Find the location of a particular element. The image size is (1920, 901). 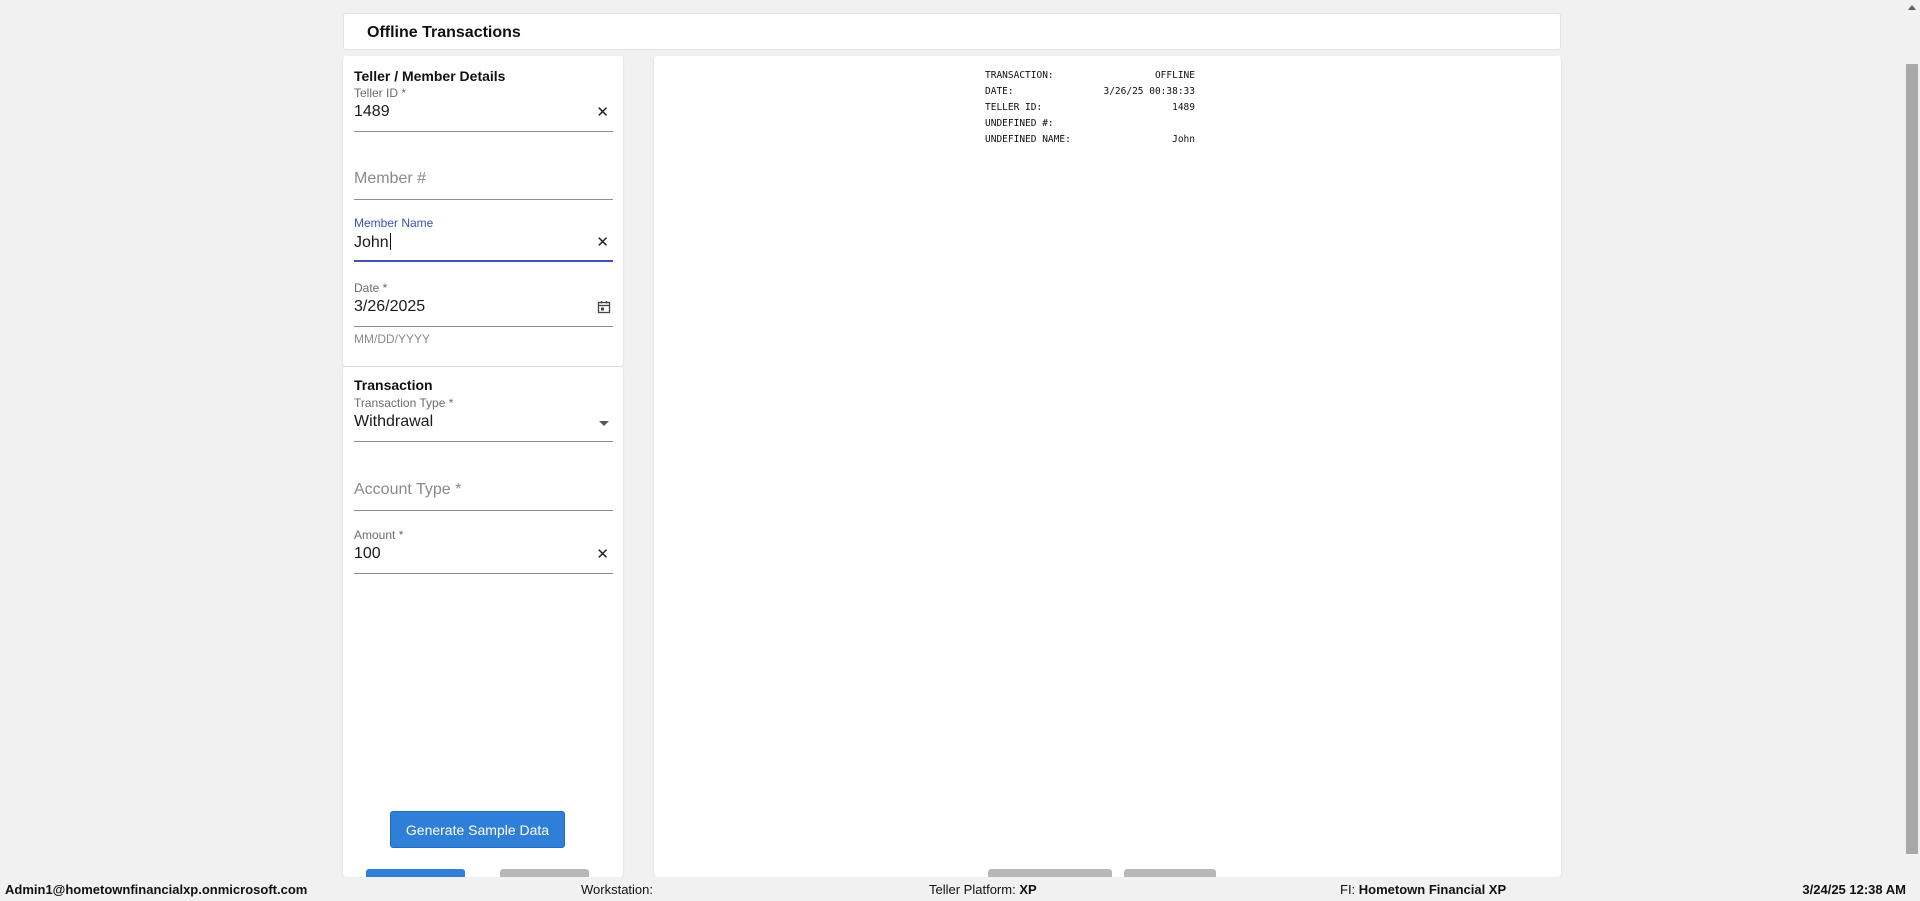

date-format-hint: MM/DD/YYYY is located at coordinates (392, 339).